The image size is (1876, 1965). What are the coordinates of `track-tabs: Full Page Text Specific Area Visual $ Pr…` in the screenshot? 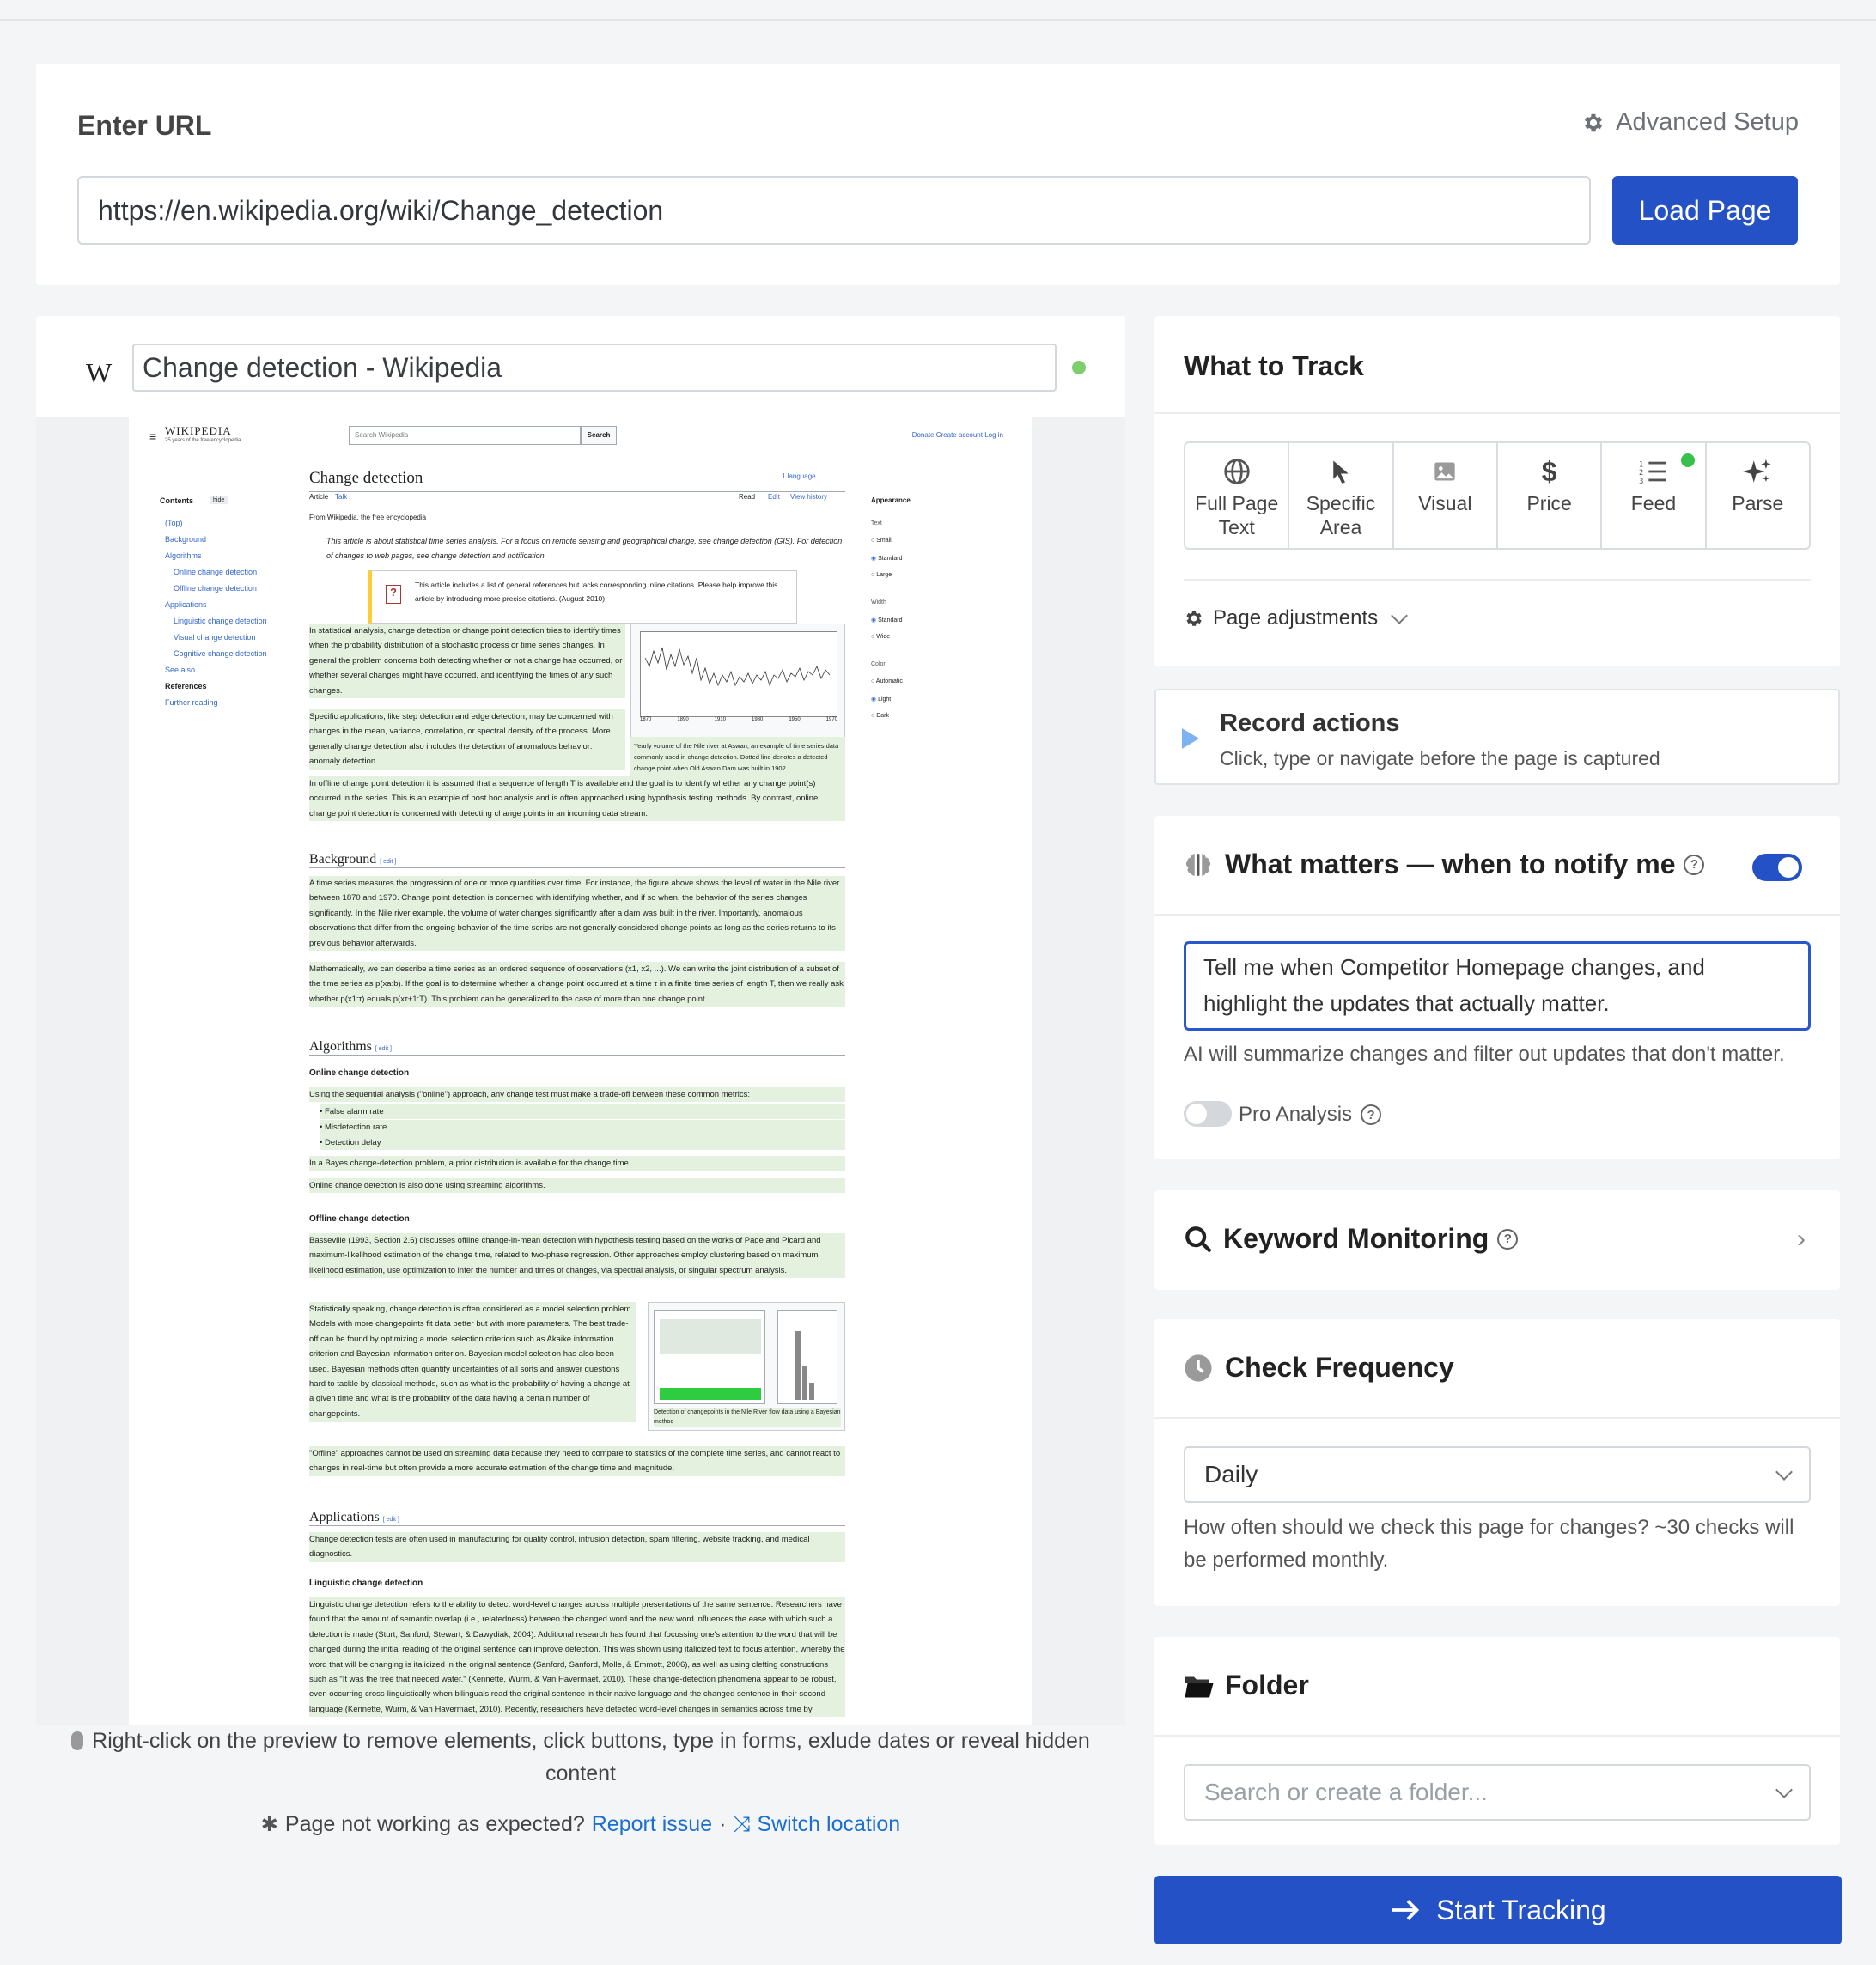 It's located at (1497, 496).